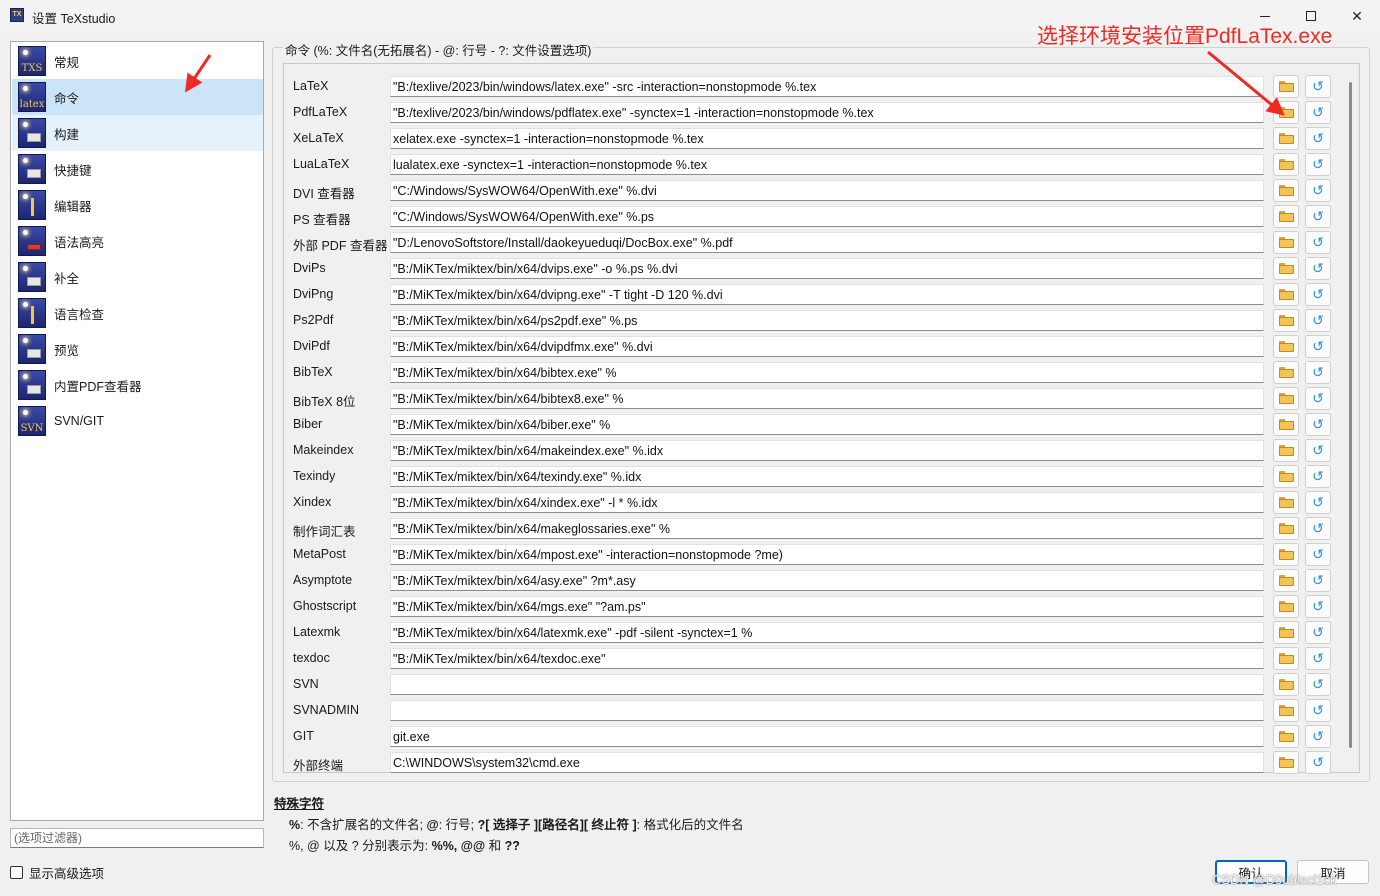  I want to click on nav-item-commands: latex 命令, so click(137, 97).